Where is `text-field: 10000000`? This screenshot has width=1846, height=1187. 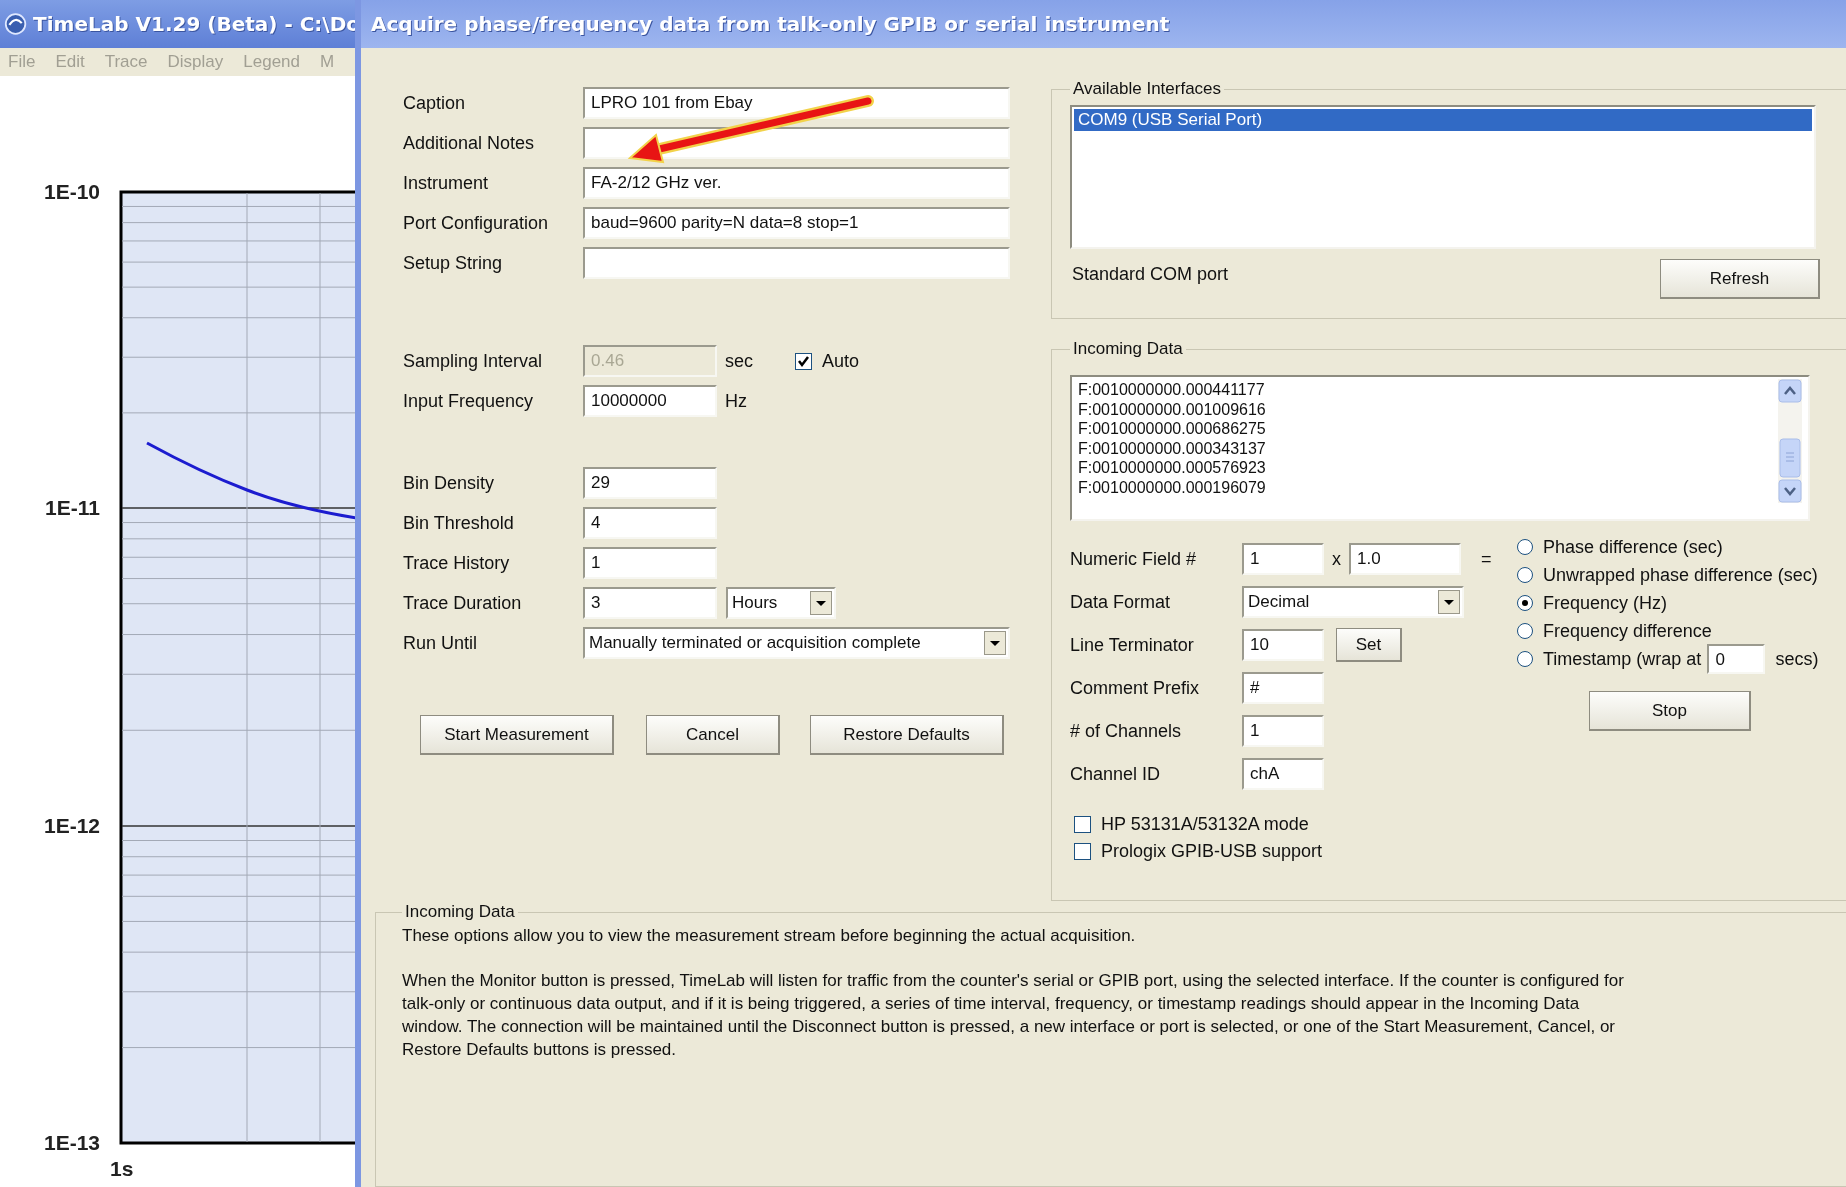
text-field: 10000000 is located at coordinates (650, 401).